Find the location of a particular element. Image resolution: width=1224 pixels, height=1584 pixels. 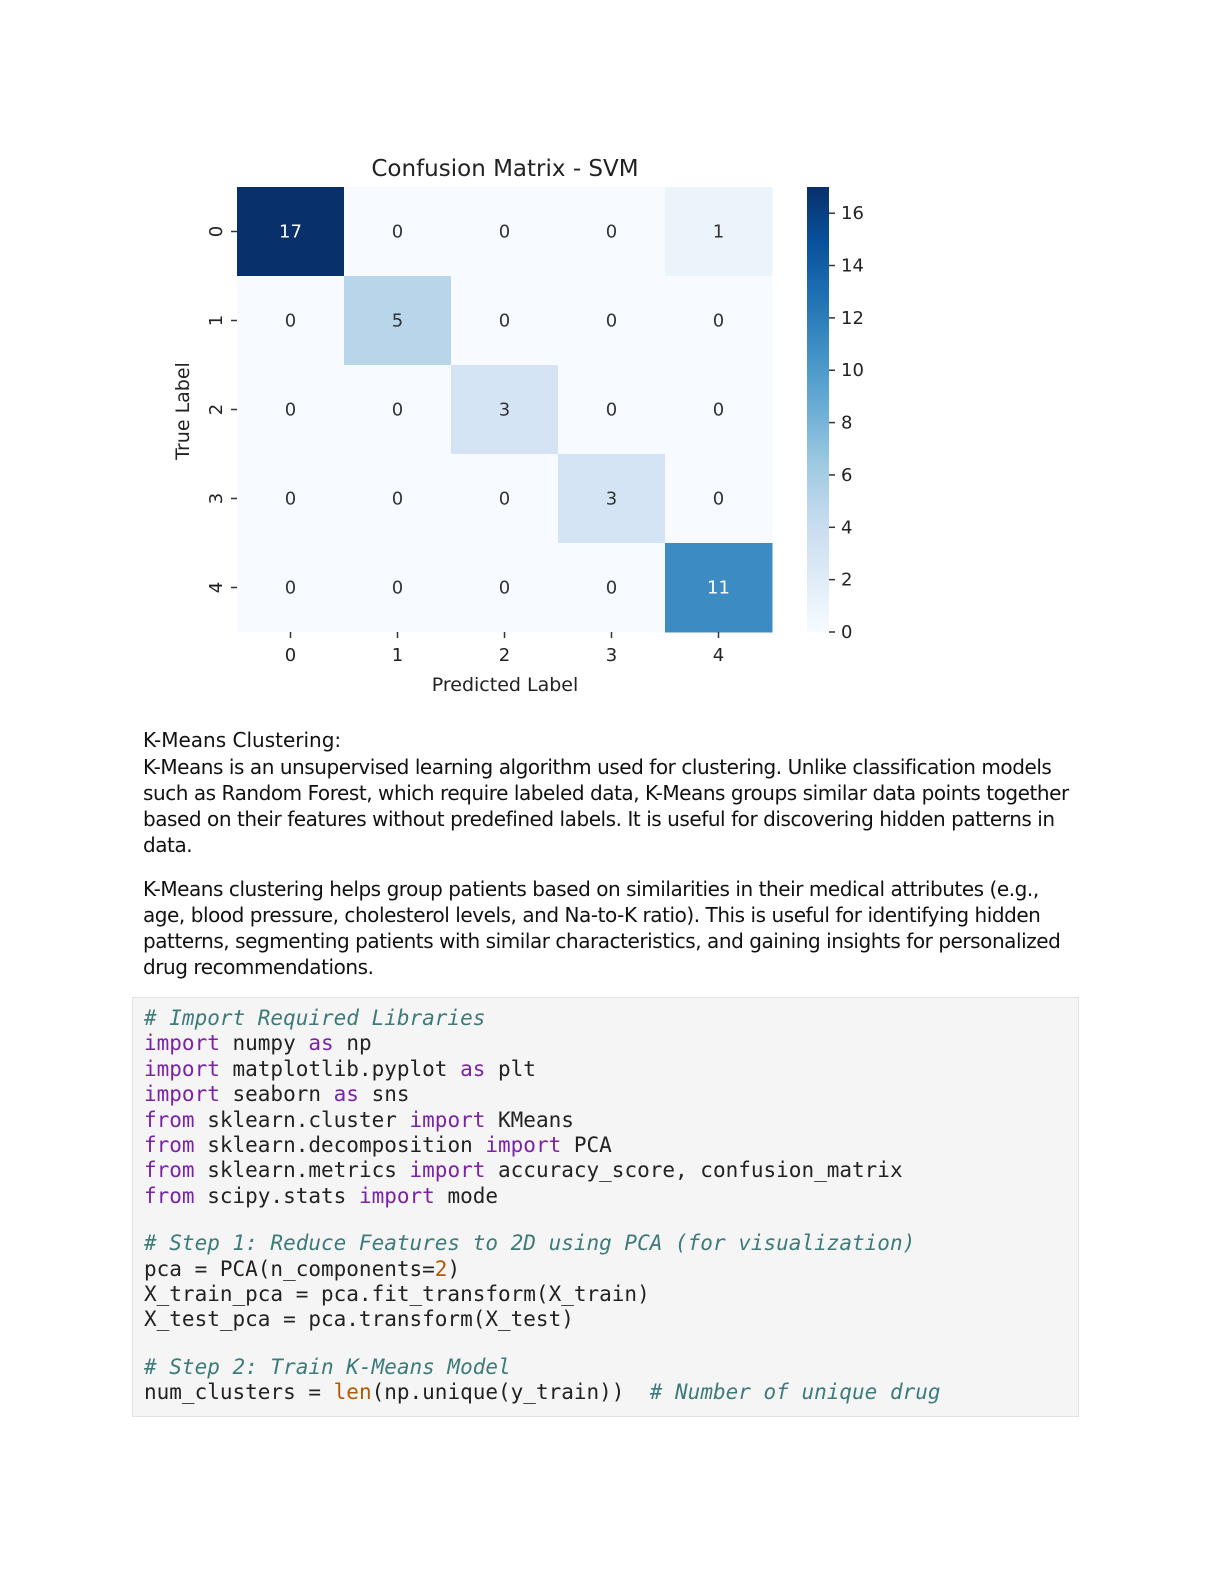

code-token: # Number of unique drug is located at coordinates (795, 1392).